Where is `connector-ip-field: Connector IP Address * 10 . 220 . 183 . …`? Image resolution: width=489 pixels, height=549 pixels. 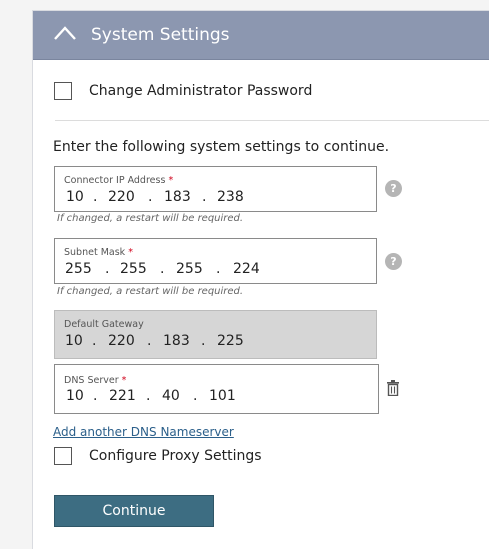
connector-ip-field: Connector IP Address * 10 . 220 . 183 . … is located at coordinates (215, 189).